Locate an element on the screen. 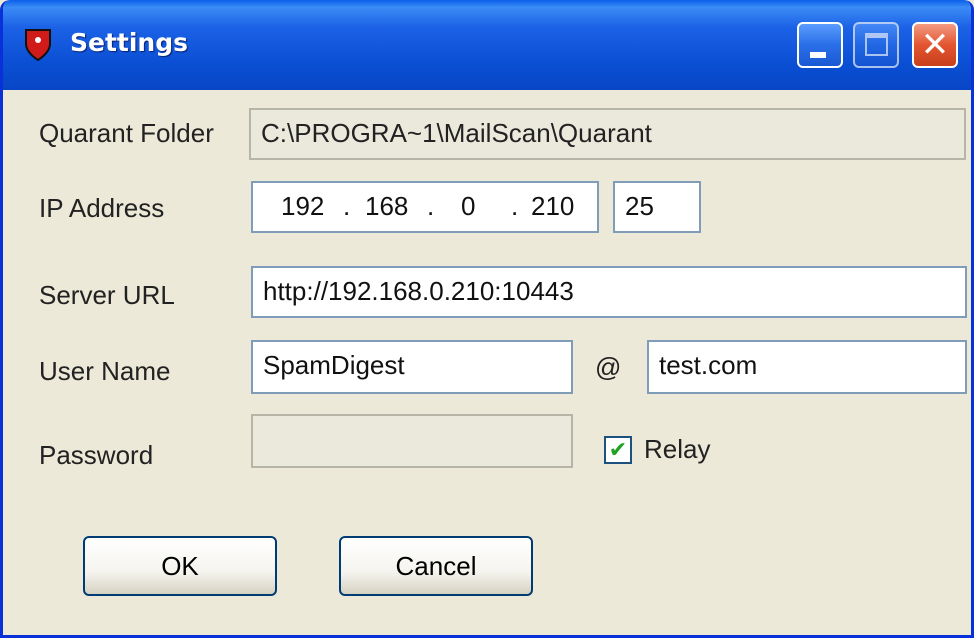 The height and width of the screenshot is (638, 974). domain-input: test.com is located at coordinates (807, 367).